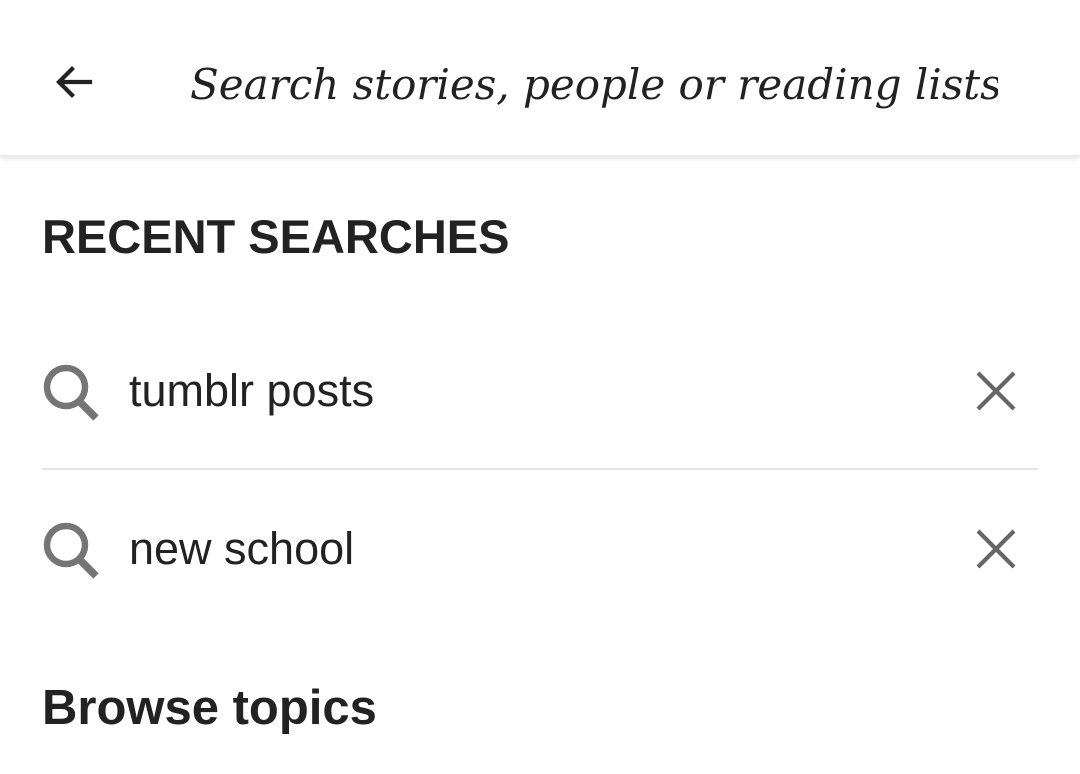  I want to click on search-input, so click(594, 84).